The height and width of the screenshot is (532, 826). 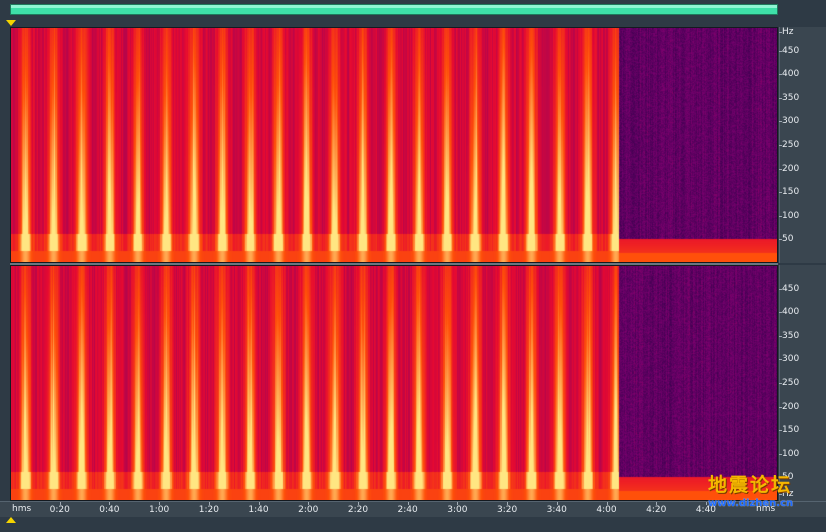 I want to click on time-tick-label: 4:20, so click(x=656, y=510).